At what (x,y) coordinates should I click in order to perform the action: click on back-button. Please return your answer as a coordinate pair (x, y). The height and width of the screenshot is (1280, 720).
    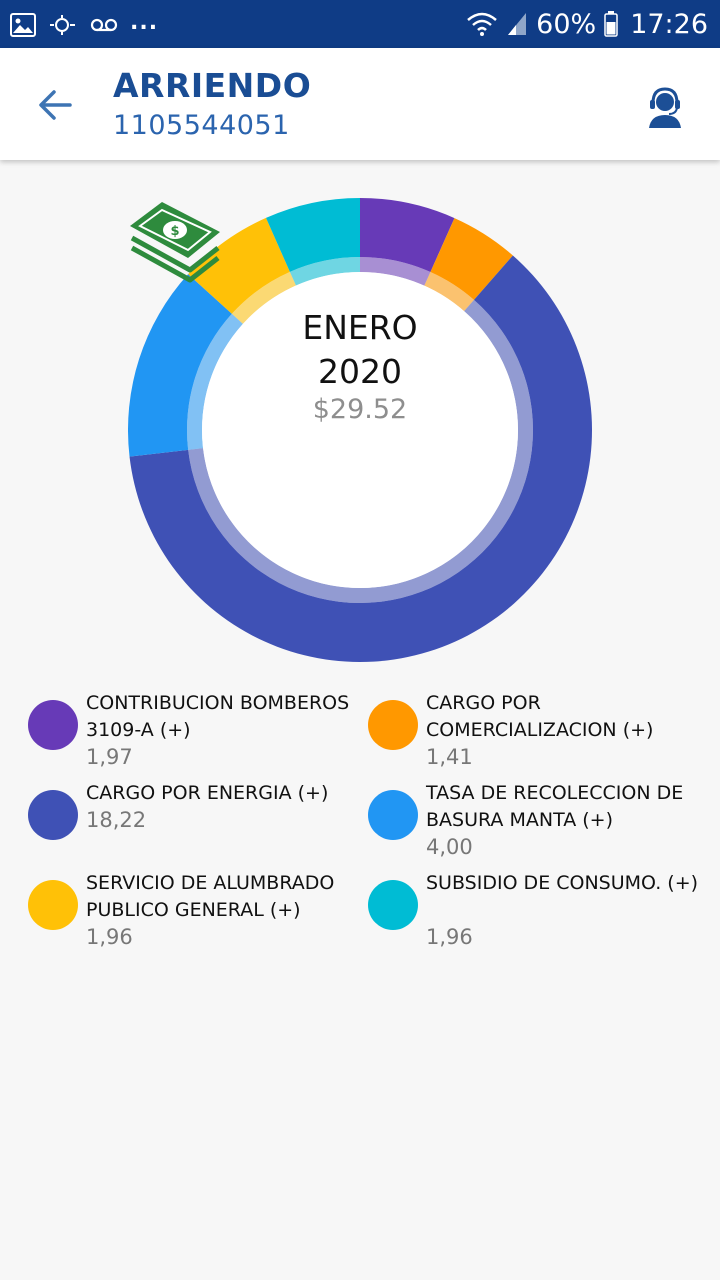
    Looking at the image, I should click on (55, 105).